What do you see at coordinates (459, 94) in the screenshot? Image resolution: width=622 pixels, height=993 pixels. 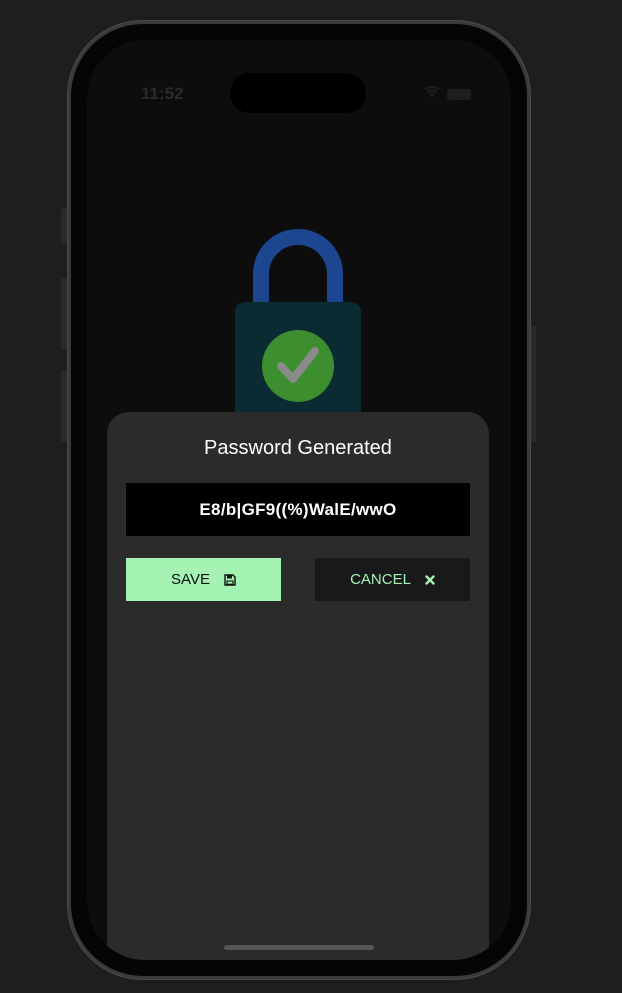 I see `battery-icon` at bounding box center [459, 94].